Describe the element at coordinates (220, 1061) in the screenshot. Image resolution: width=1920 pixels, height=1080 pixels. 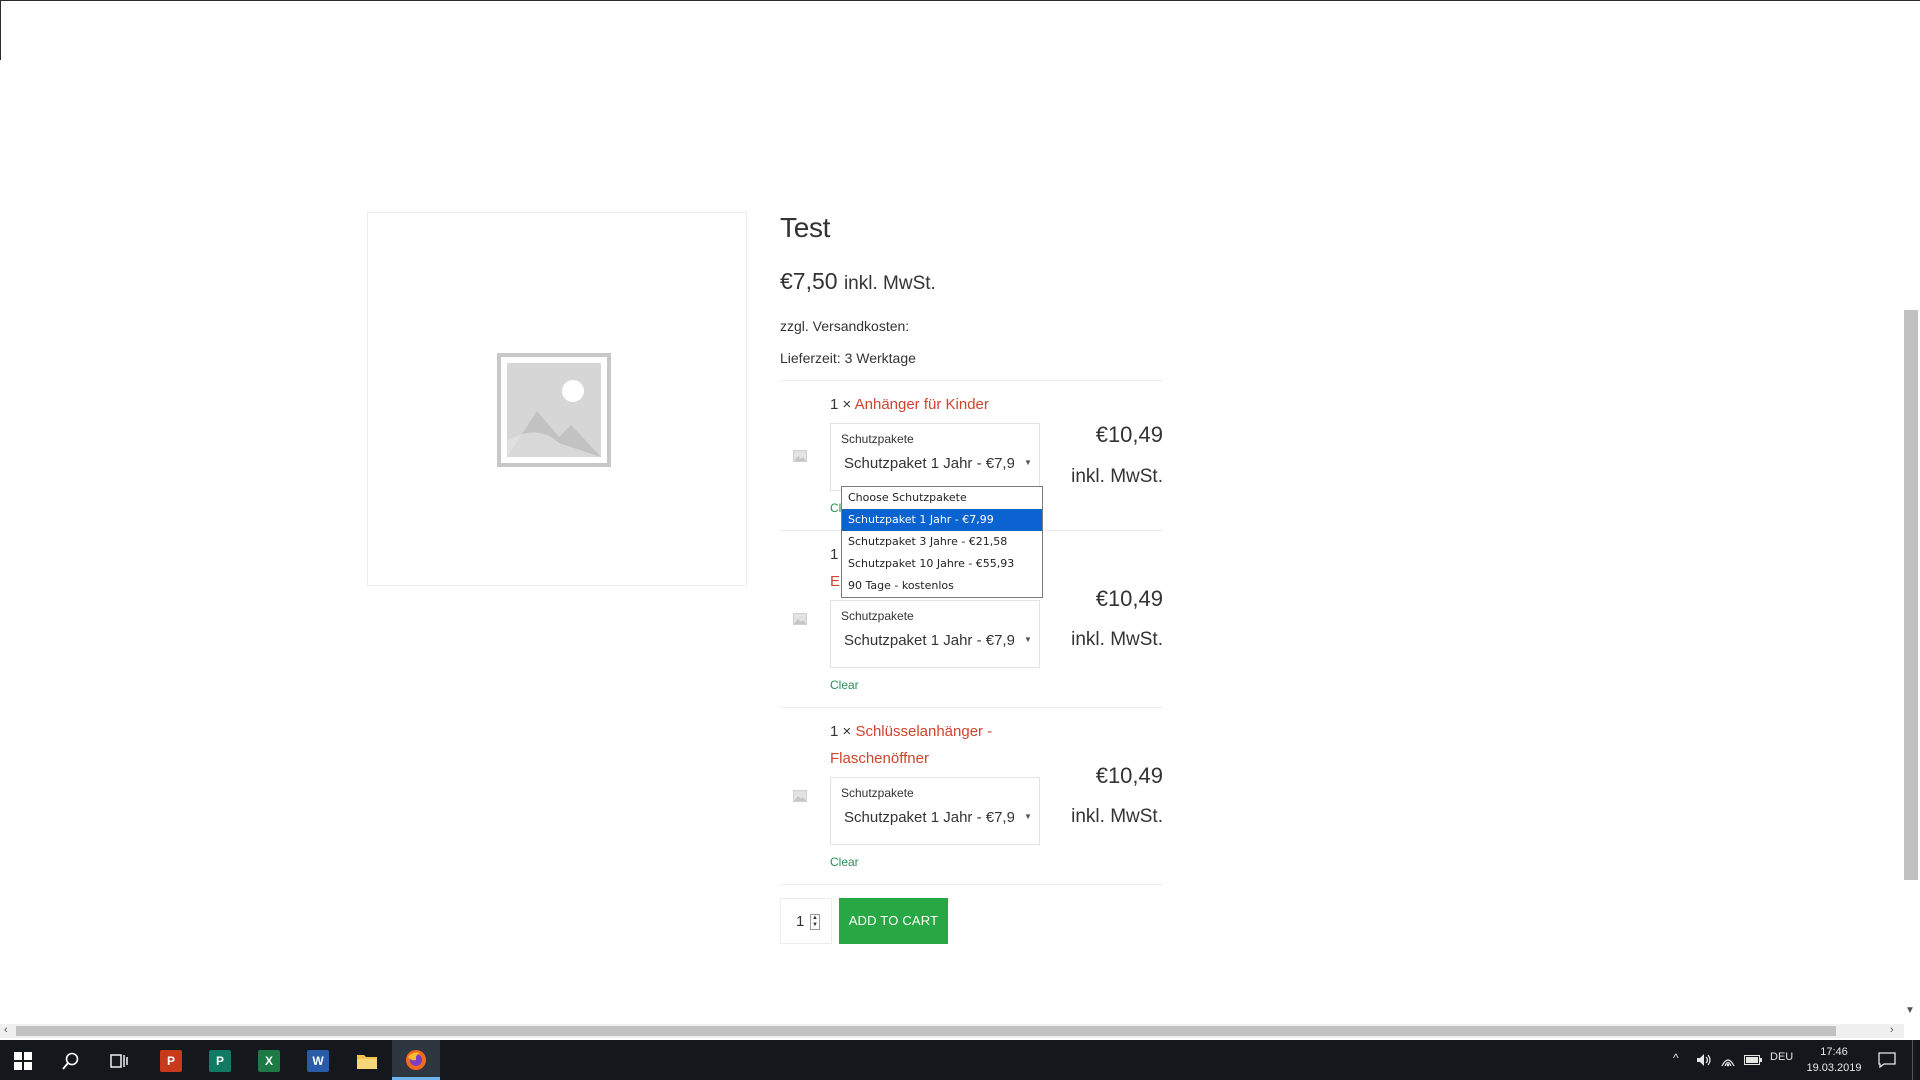
I see `publisher-icon: P` at that location.